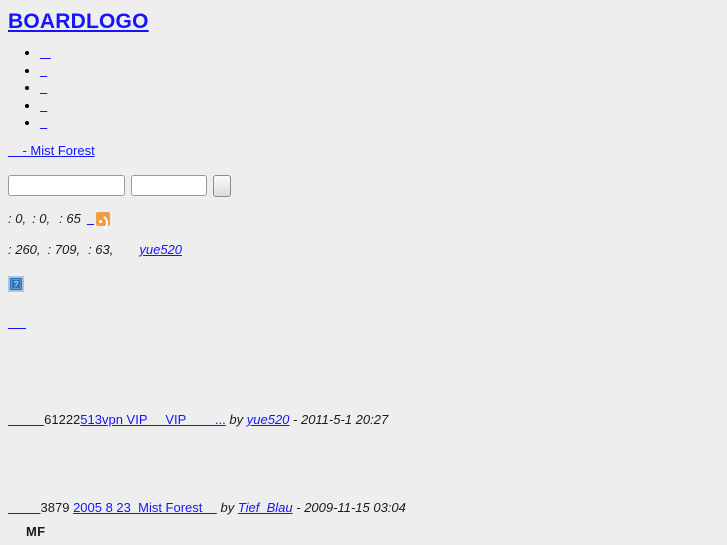 Image resolution: width=727 pixels, height=545 pixels. Describe the element at coordinates (169, 185) in the screenshot. I see `search-scope-input` at that location.